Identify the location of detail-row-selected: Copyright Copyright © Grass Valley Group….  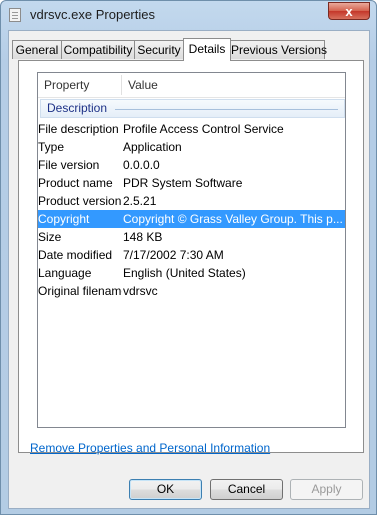
(191, 219).